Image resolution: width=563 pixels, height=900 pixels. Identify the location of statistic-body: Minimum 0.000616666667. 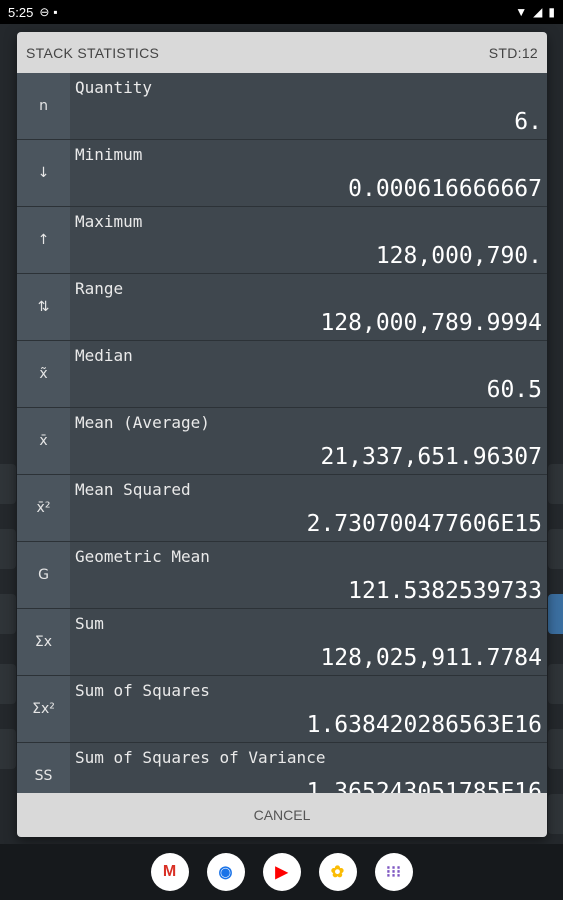
(308, 173).